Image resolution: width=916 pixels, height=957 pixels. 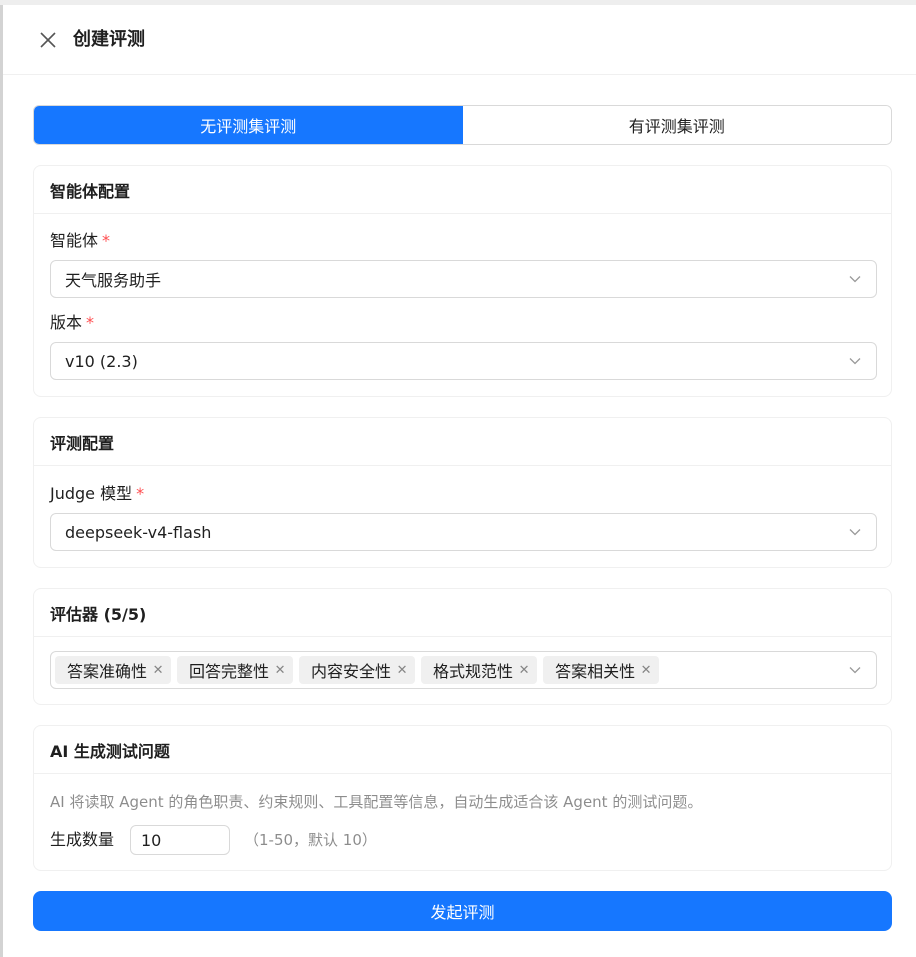 I want to click on version-label: 版本 *, so click(x=72, y=322).